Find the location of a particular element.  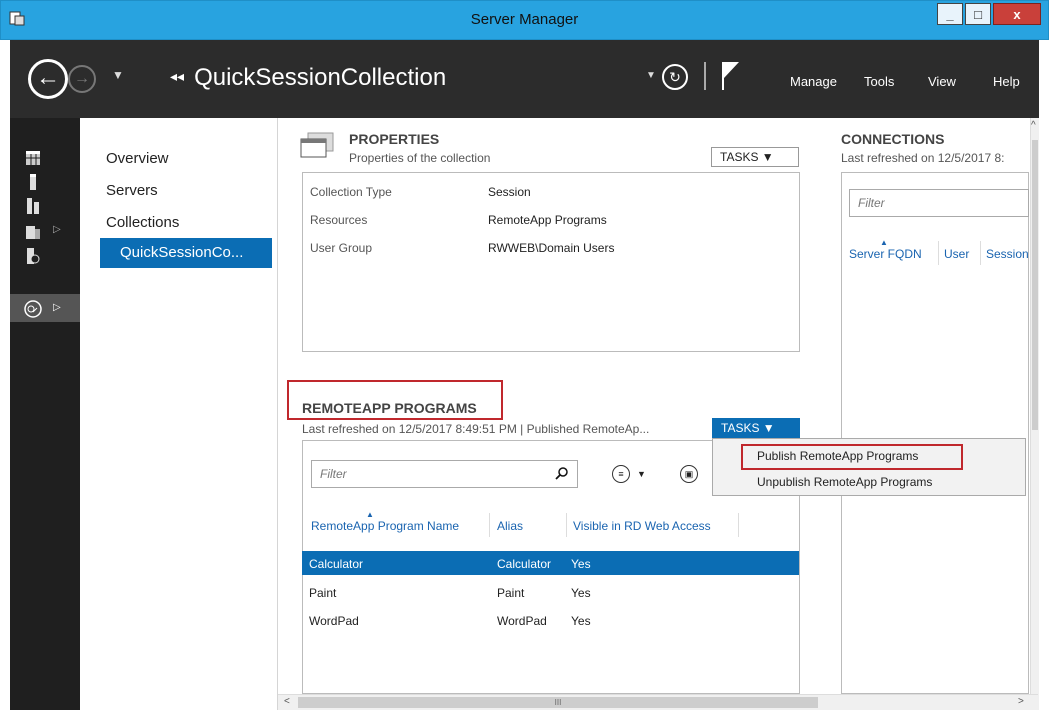

horizontal-scroll-thumb: III is located at coordinates (558, 702).